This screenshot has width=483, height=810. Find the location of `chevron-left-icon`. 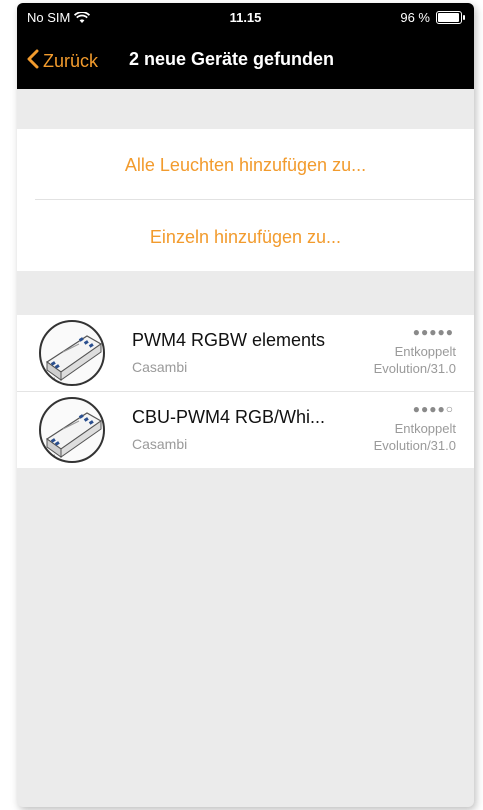

chevron-left-icon is located at coordinates (33, 61).